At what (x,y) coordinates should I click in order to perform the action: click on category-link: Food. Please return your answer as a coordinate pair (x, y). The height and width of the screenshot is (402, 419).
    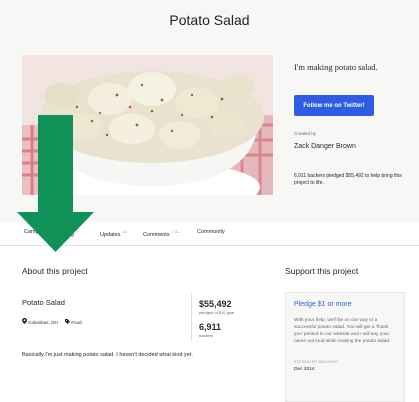
    Looking at the image, I should click on (76, 322).